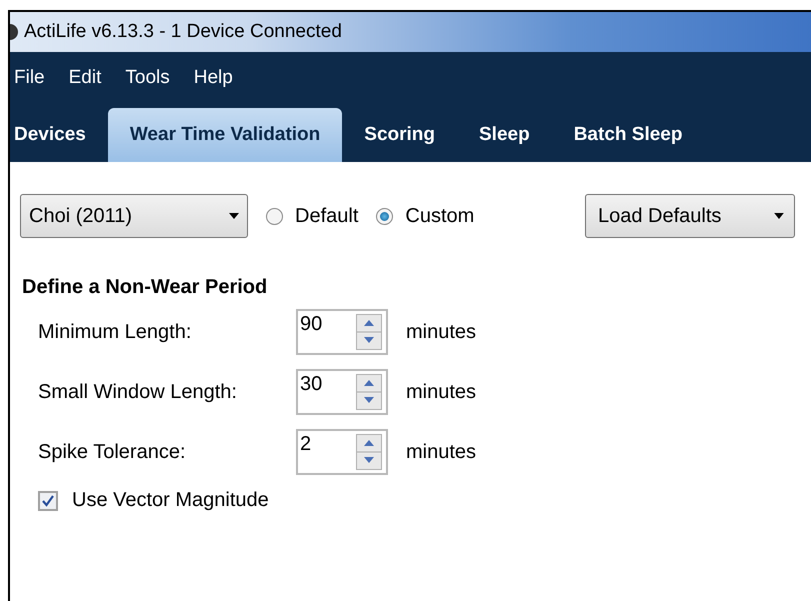  I want to click on checkmark-icon, so click(48, 500).